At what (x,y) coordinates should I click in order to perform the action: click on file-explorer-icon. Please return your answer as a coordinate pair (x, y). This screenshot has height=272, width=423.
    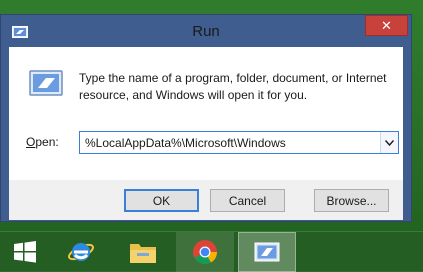
    Looking at the image, I should click on (143, 253).